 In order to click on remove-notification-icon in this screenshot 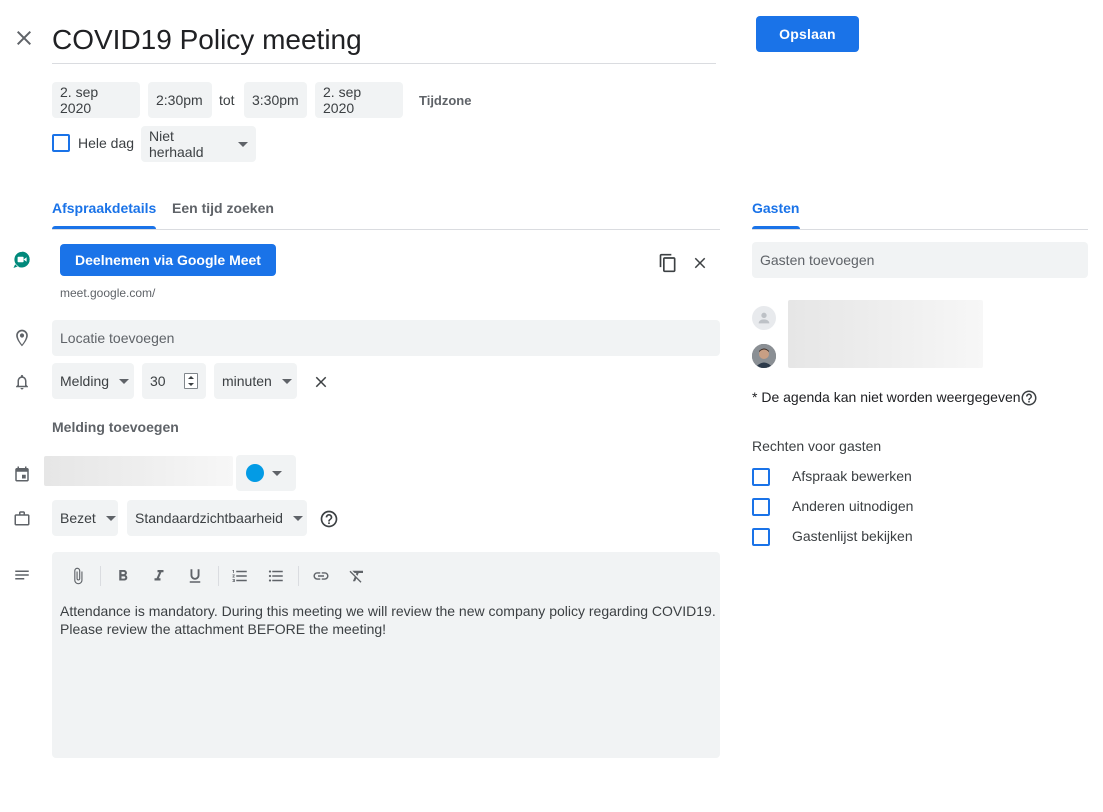, I will do `click(321, 382)`.